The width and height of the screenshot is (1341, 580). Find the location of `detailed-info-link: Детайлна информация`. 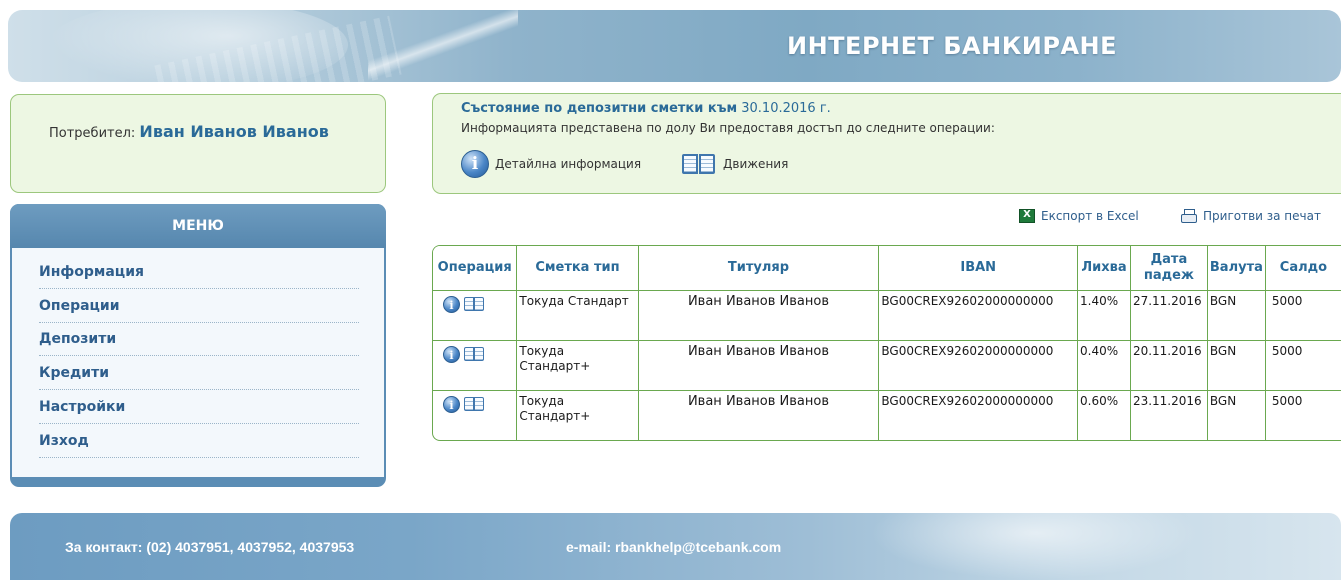

detailed-info-link: Детайлна информация is located at coordinates (551, 164).